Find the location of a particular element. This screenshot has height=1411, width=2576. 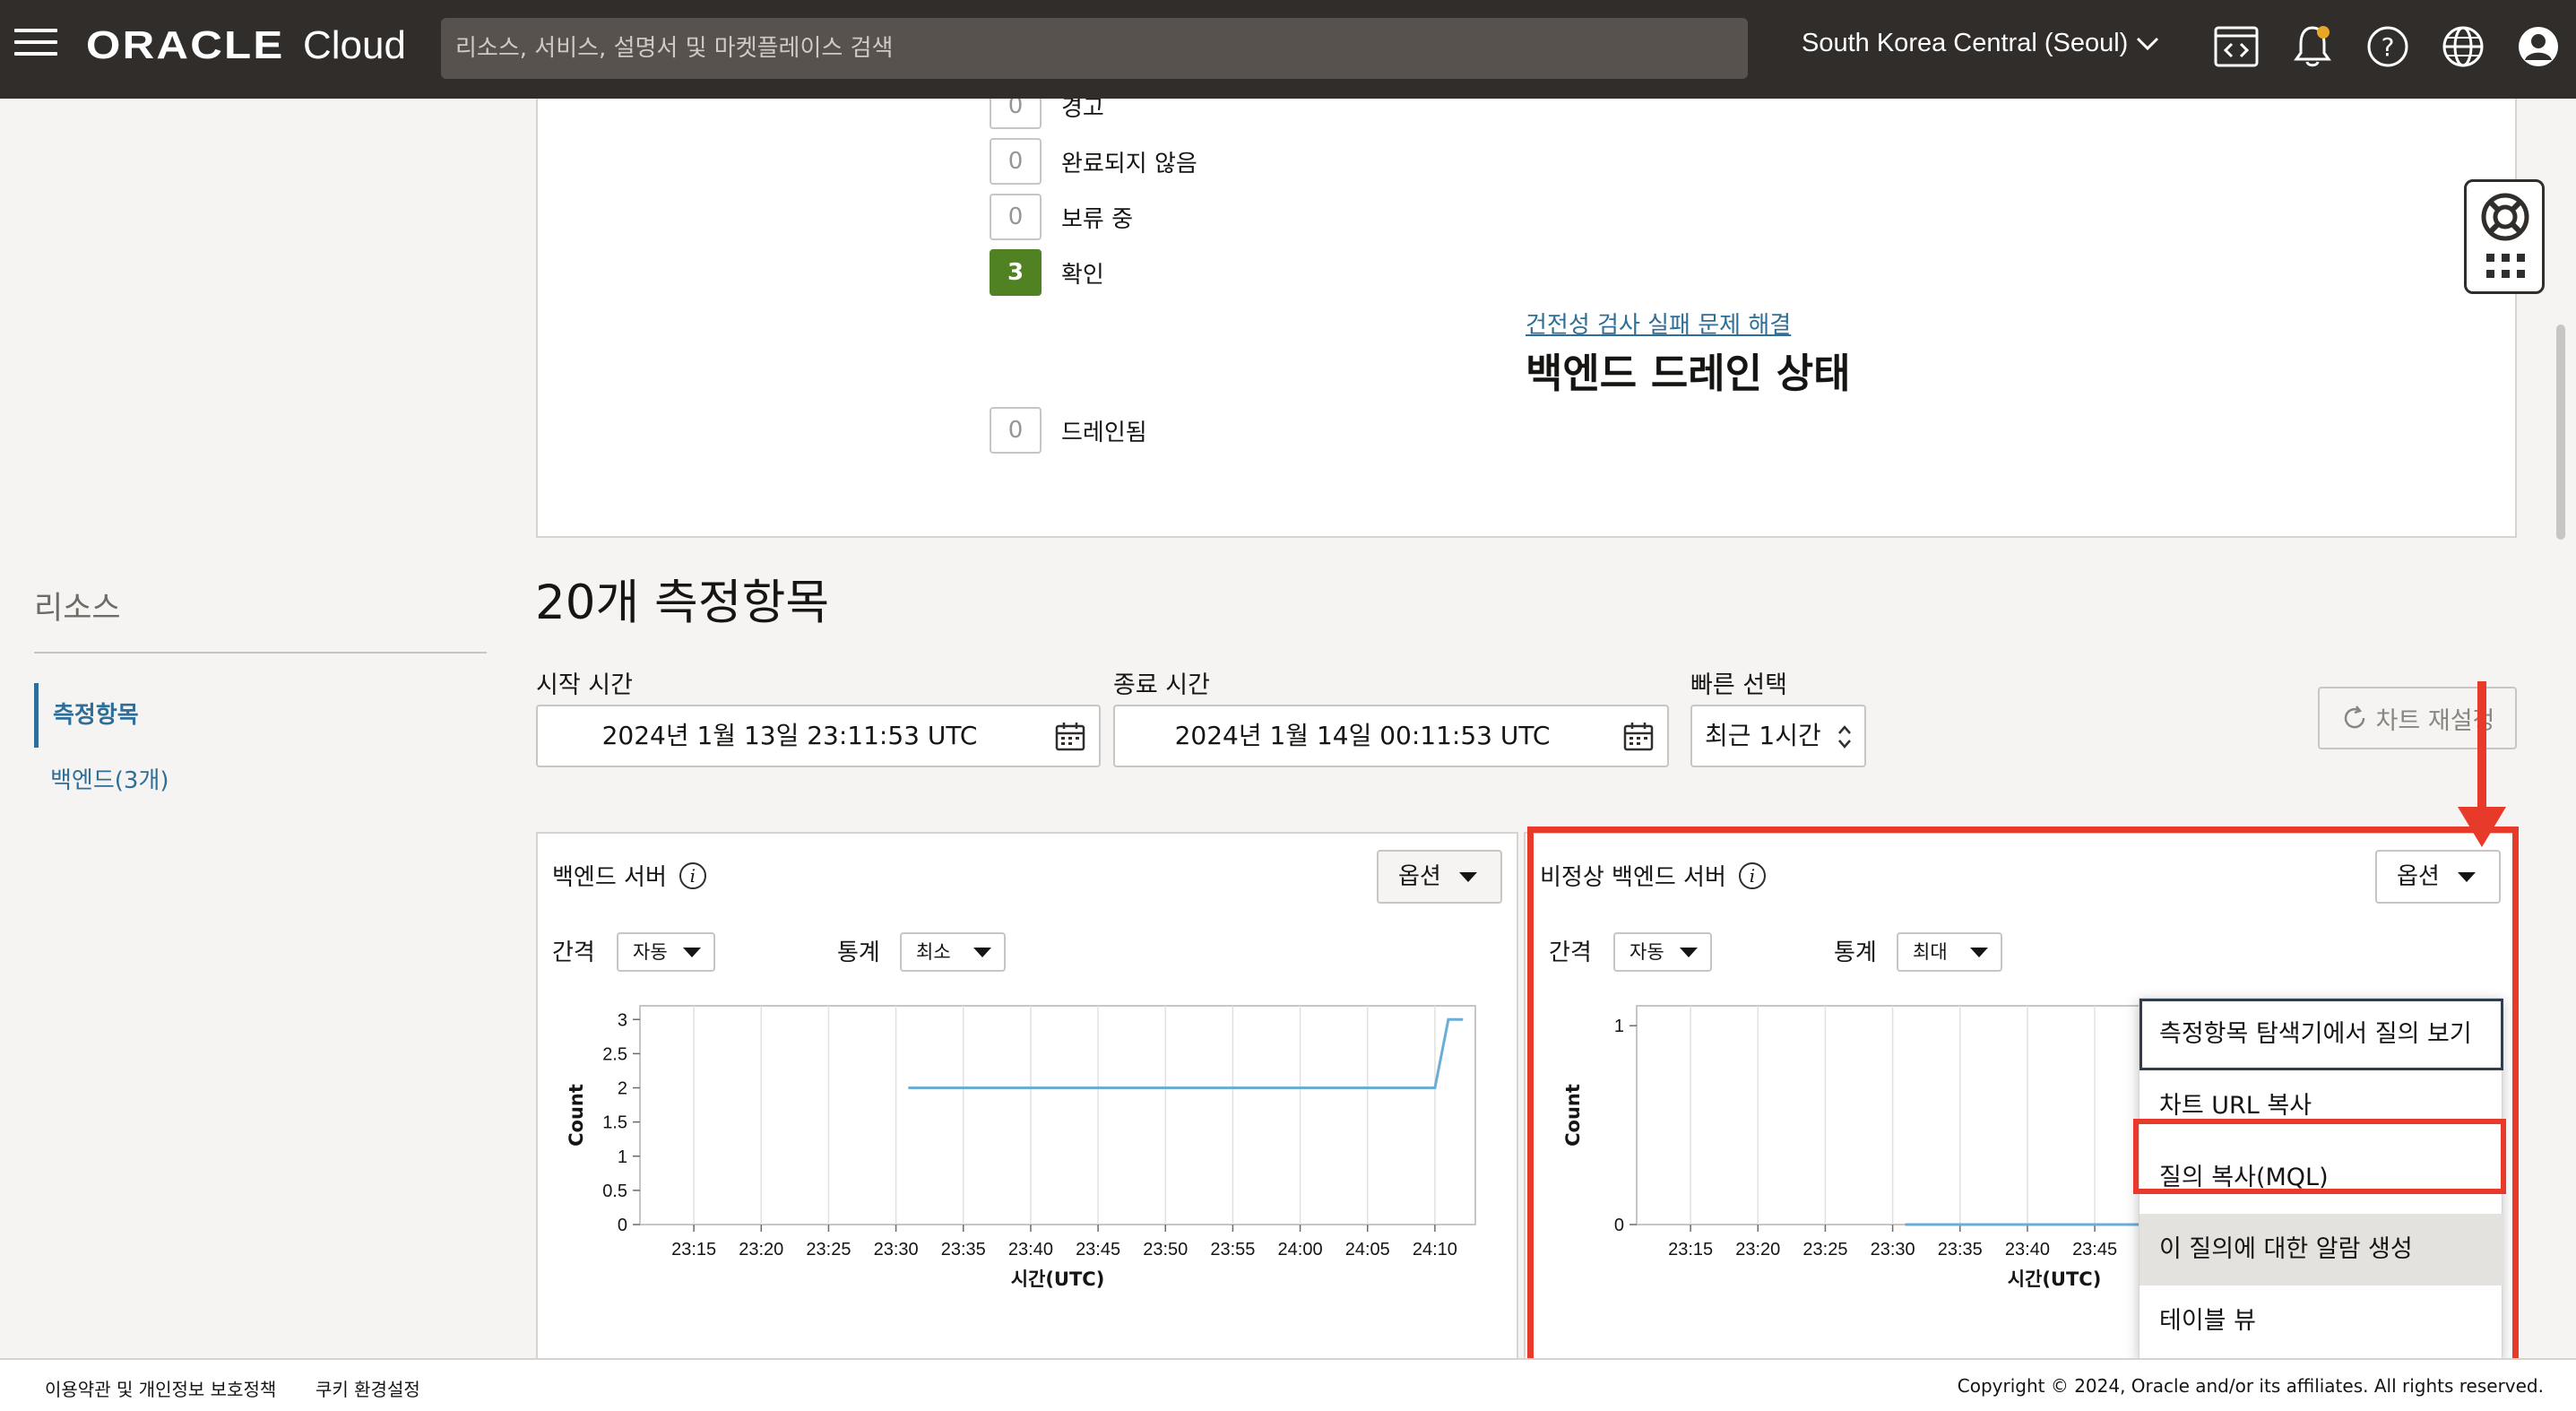

metrics-title: 20개 측정항목 is located at coordinates (682, 603).